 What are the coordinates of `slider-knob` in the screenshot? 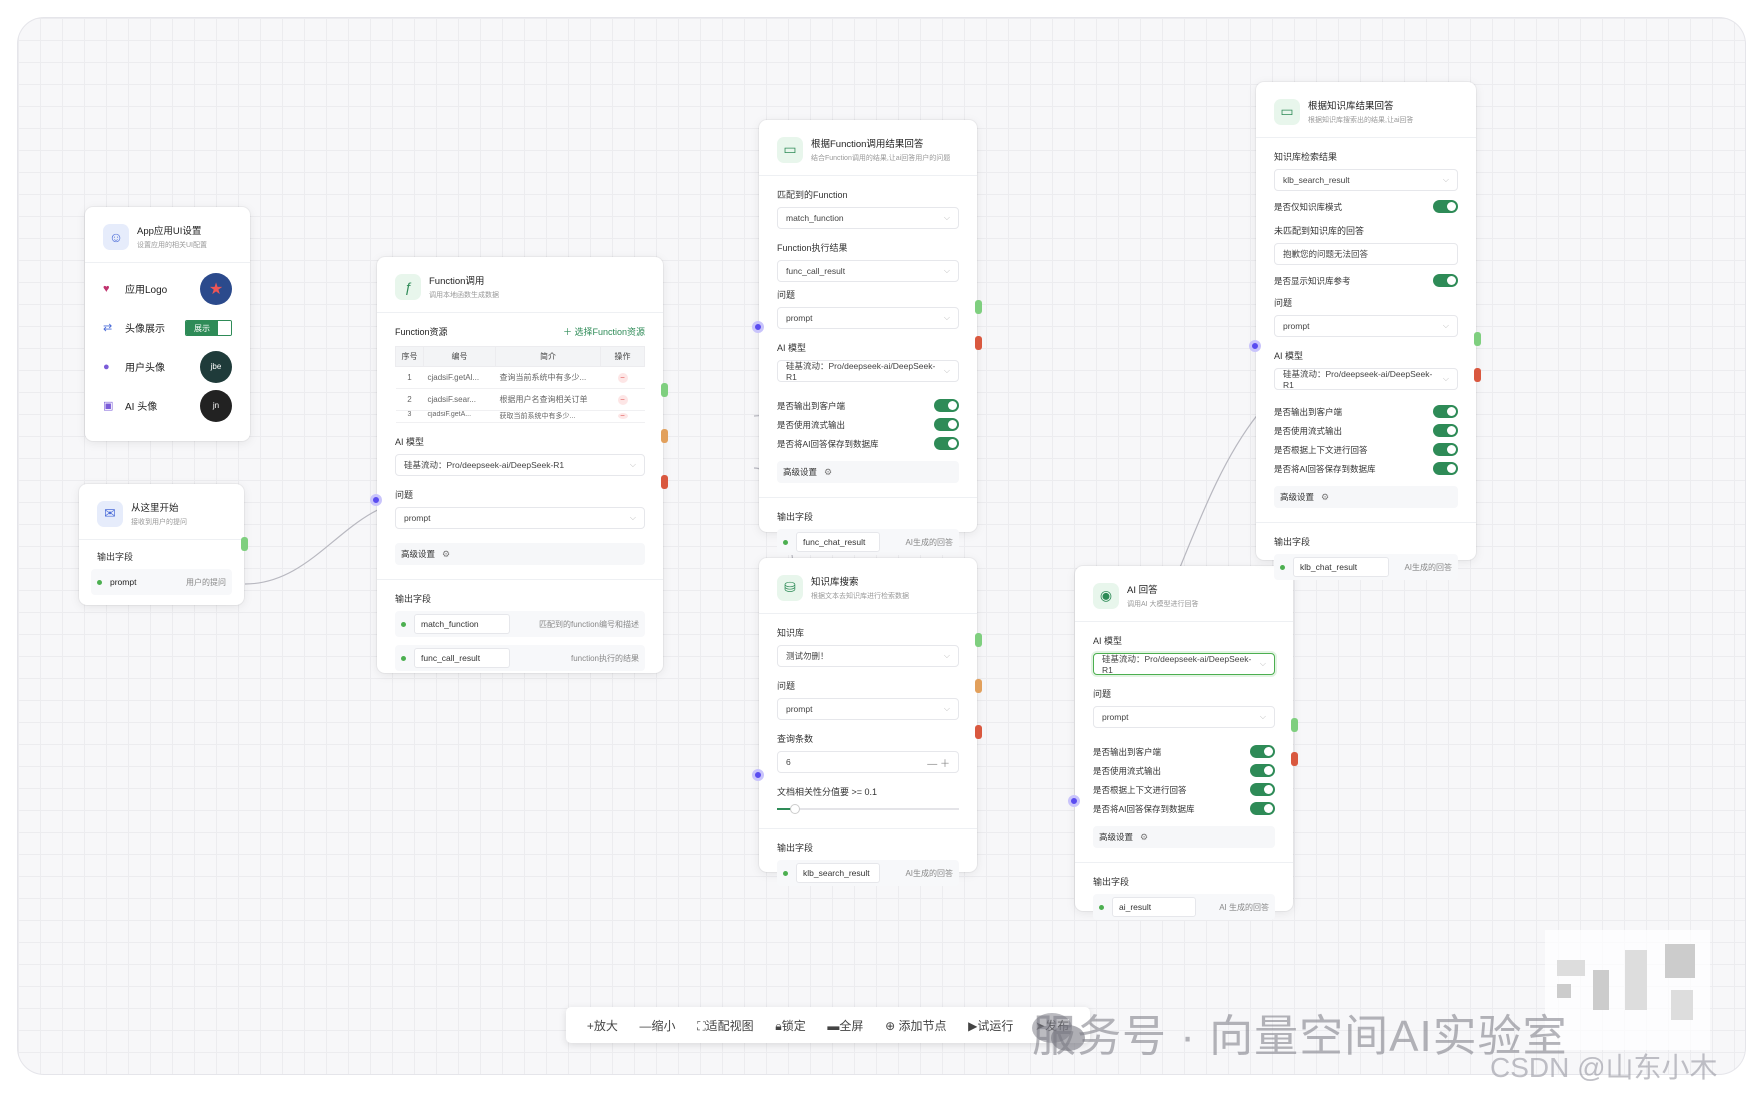 It's located at (795, 809).